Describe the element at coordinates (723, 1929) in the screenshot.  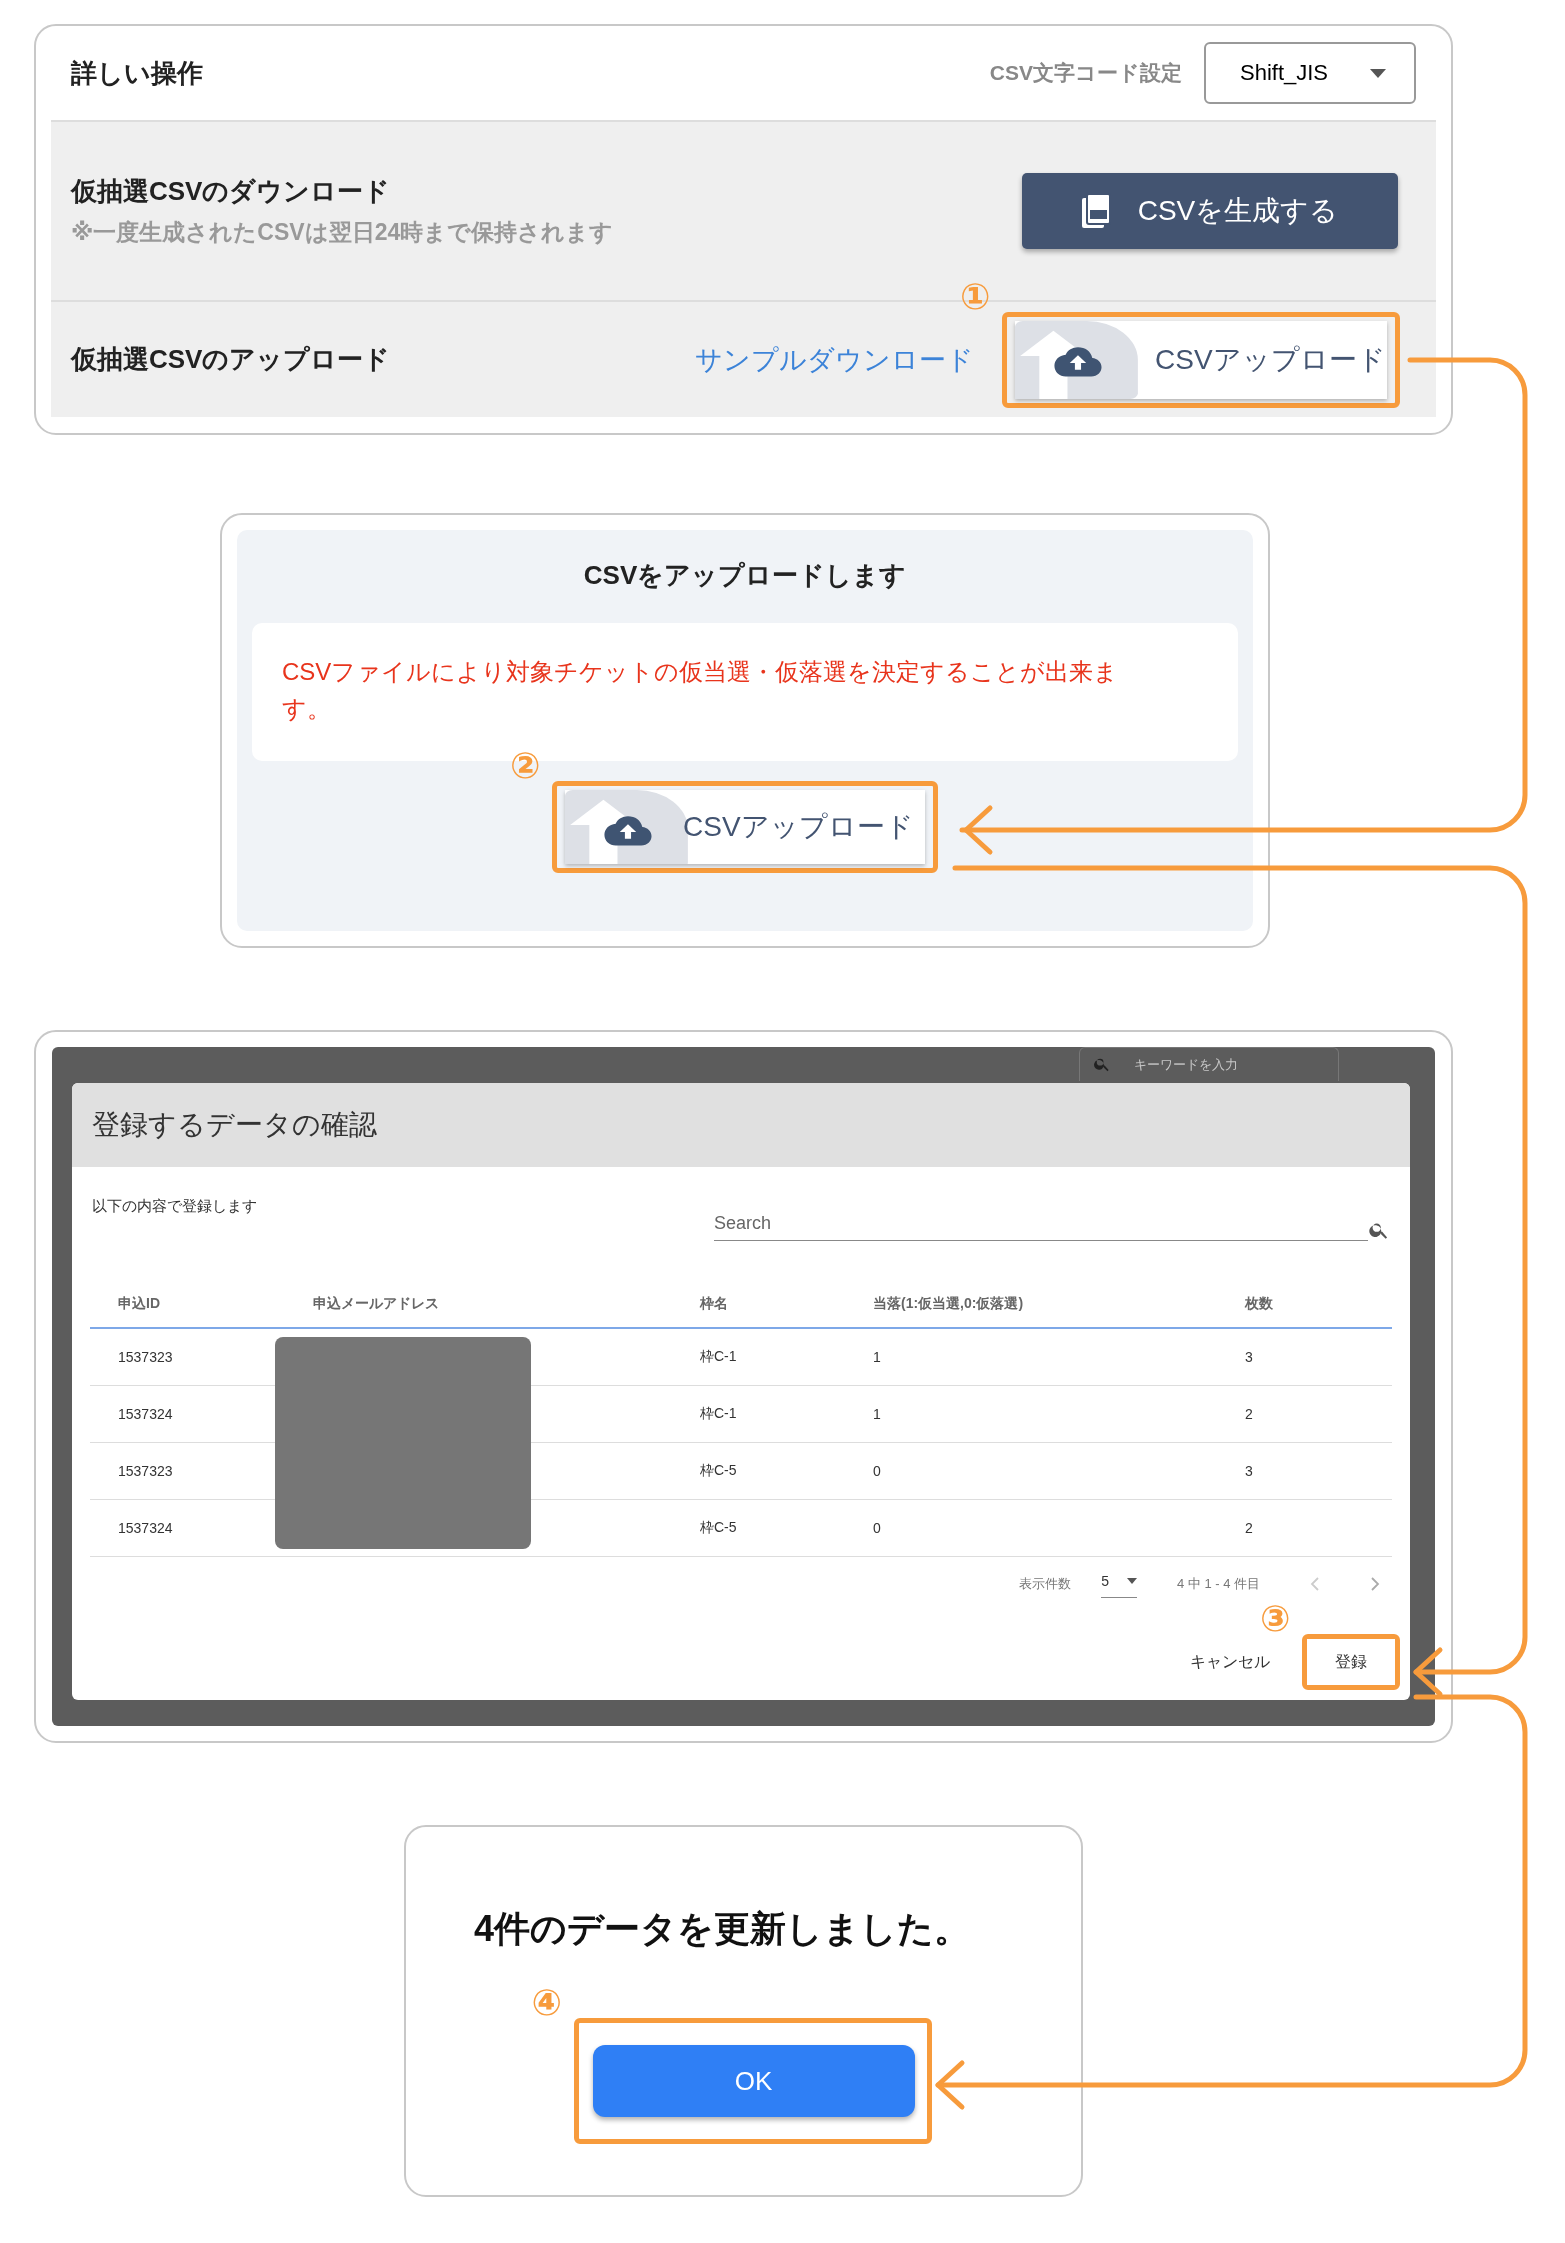
I see `result-message: 4件のデータを更新しました。` at that location.